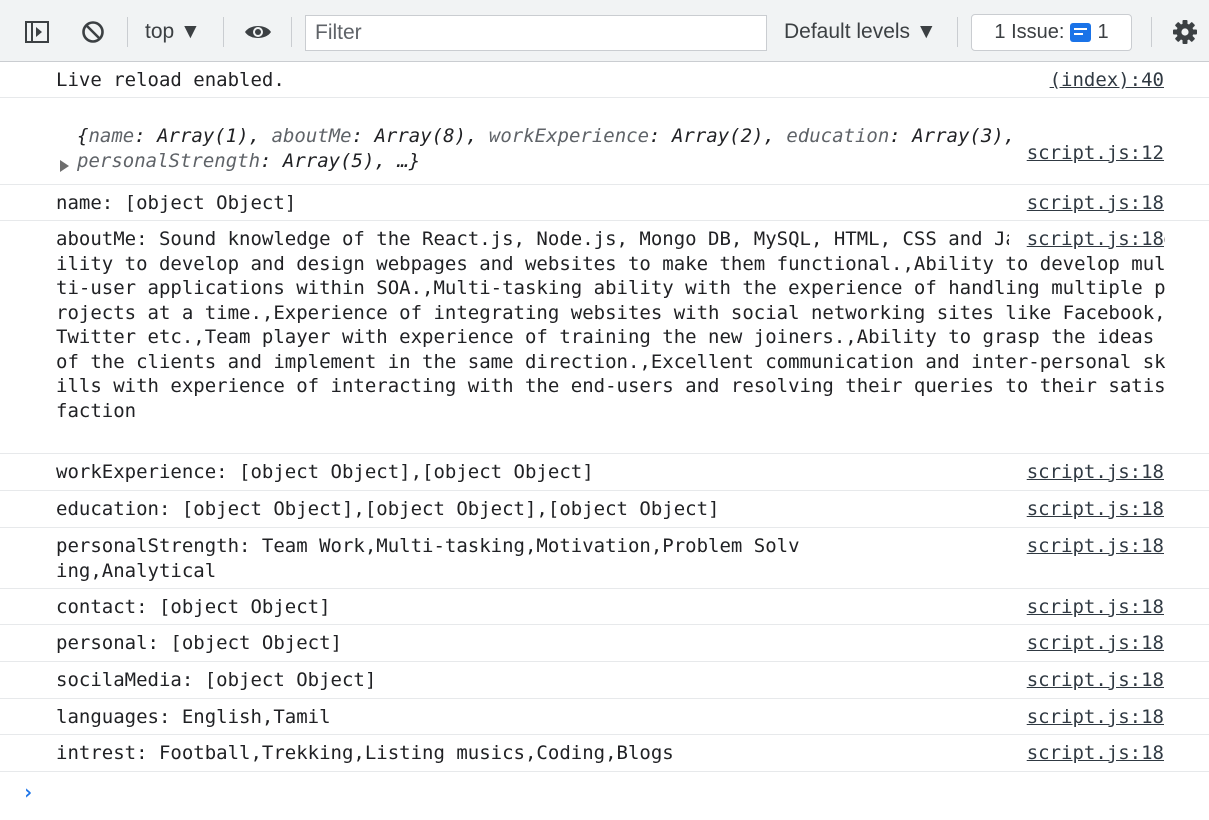 This screenshot has height=820, width=1209. What do you see at coordinates (1029, 32) in the screenshot?
I see `issues-label: 1 Issue:` at bounding box center [1029, 32].